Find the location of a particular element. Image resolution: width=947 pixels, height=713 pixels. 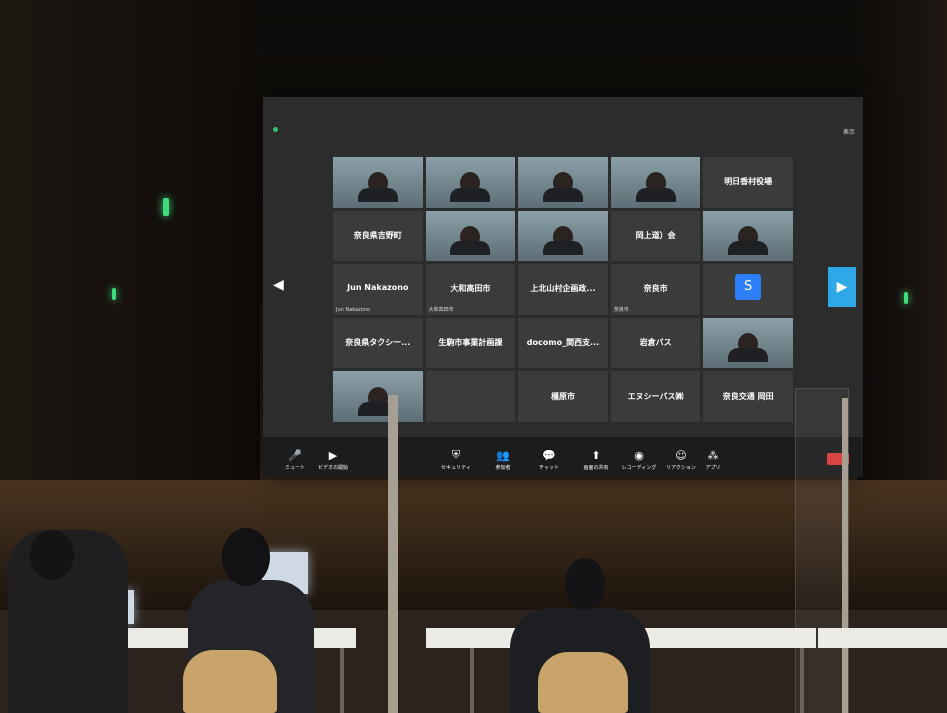

participant-name: 明日香村役場 is located at coordinates (748, 182).